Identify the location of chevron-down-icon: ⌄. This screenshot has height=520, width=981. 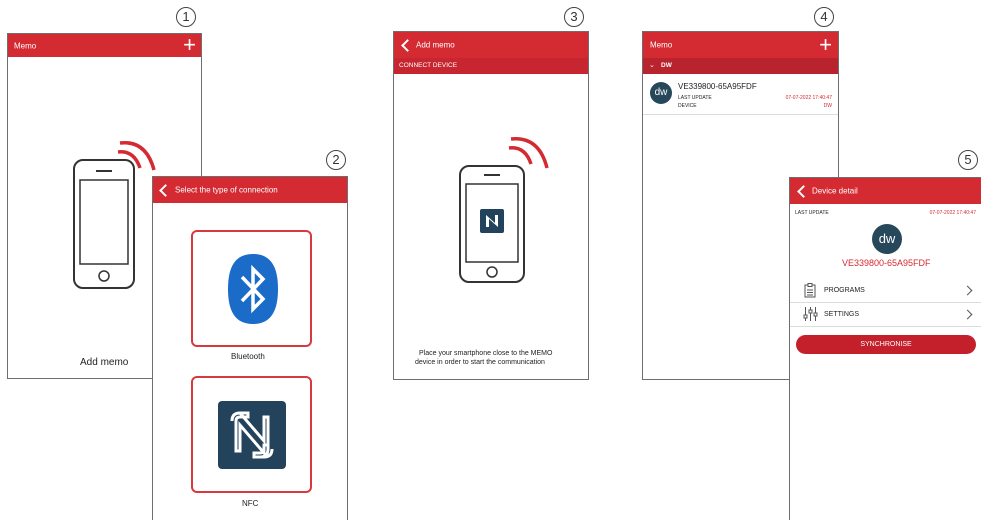
(652, 65).